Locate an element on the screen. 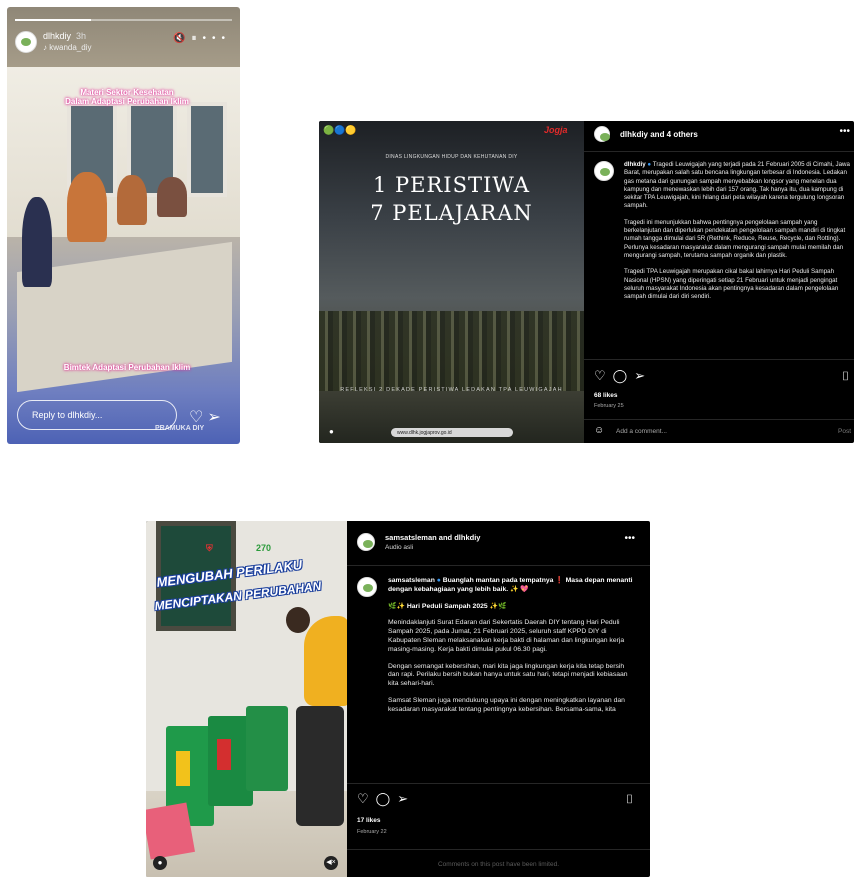 The width and height of the screenshot is (854, 877). anniversary-logo: 270 is located at coordinates (264, 548).